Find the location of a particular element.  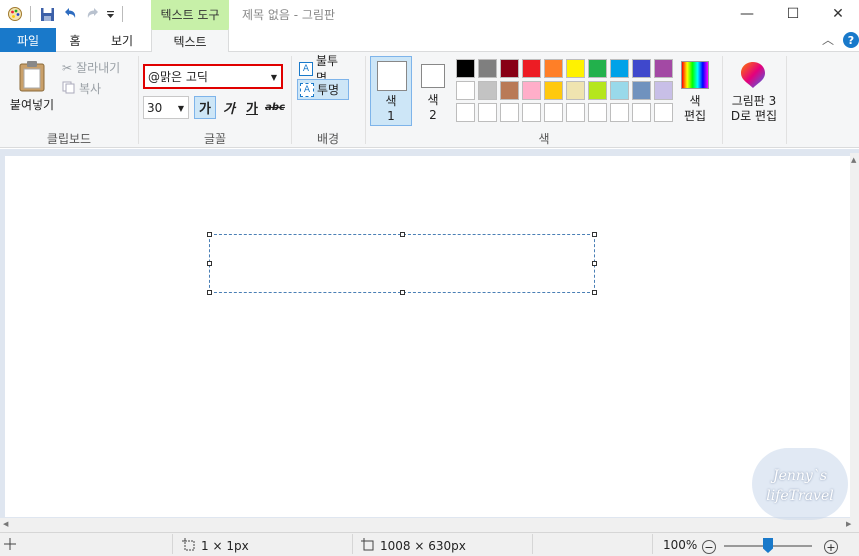

clipboard-icon is located at coordinates (32, 77).